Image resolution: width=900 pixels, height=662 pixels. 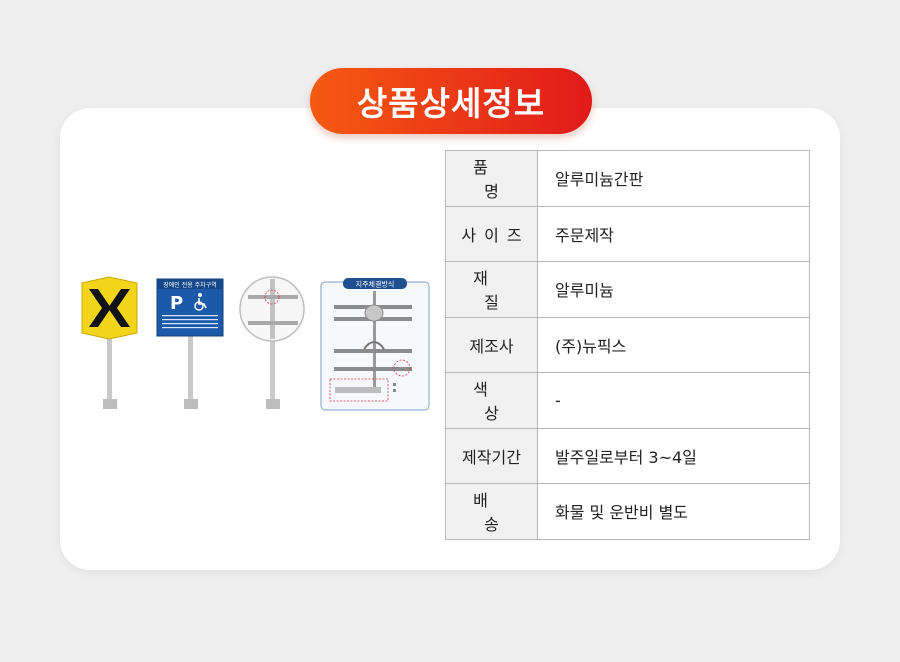 I want to click on table-row: 제작기간 발주일로부터 3~4일, so click(x=627, y=455).